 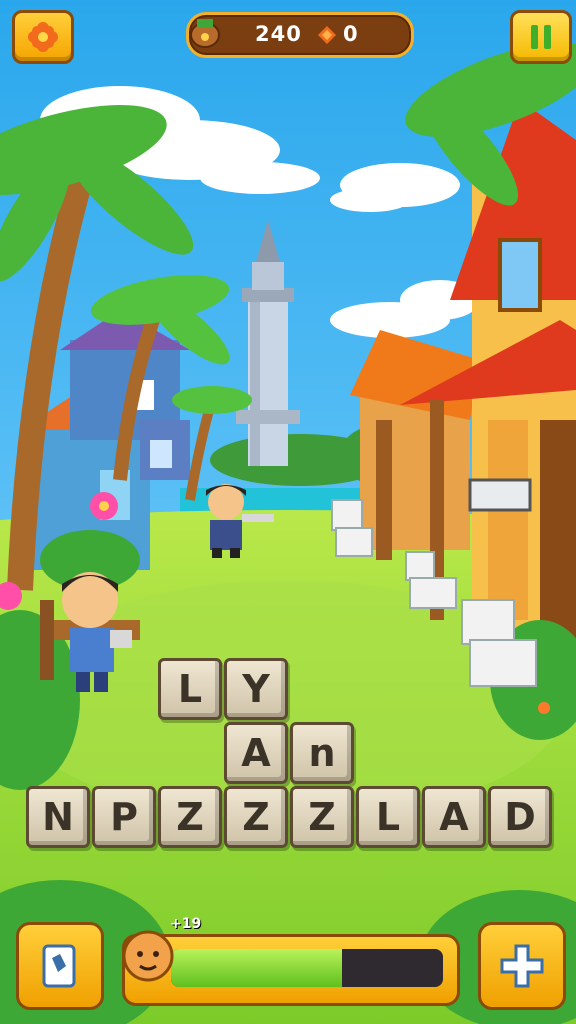 What do you see at coordinates (350, 34) in the screenshot?
I see `gem-count: 0` at bounding box center [350, 34].